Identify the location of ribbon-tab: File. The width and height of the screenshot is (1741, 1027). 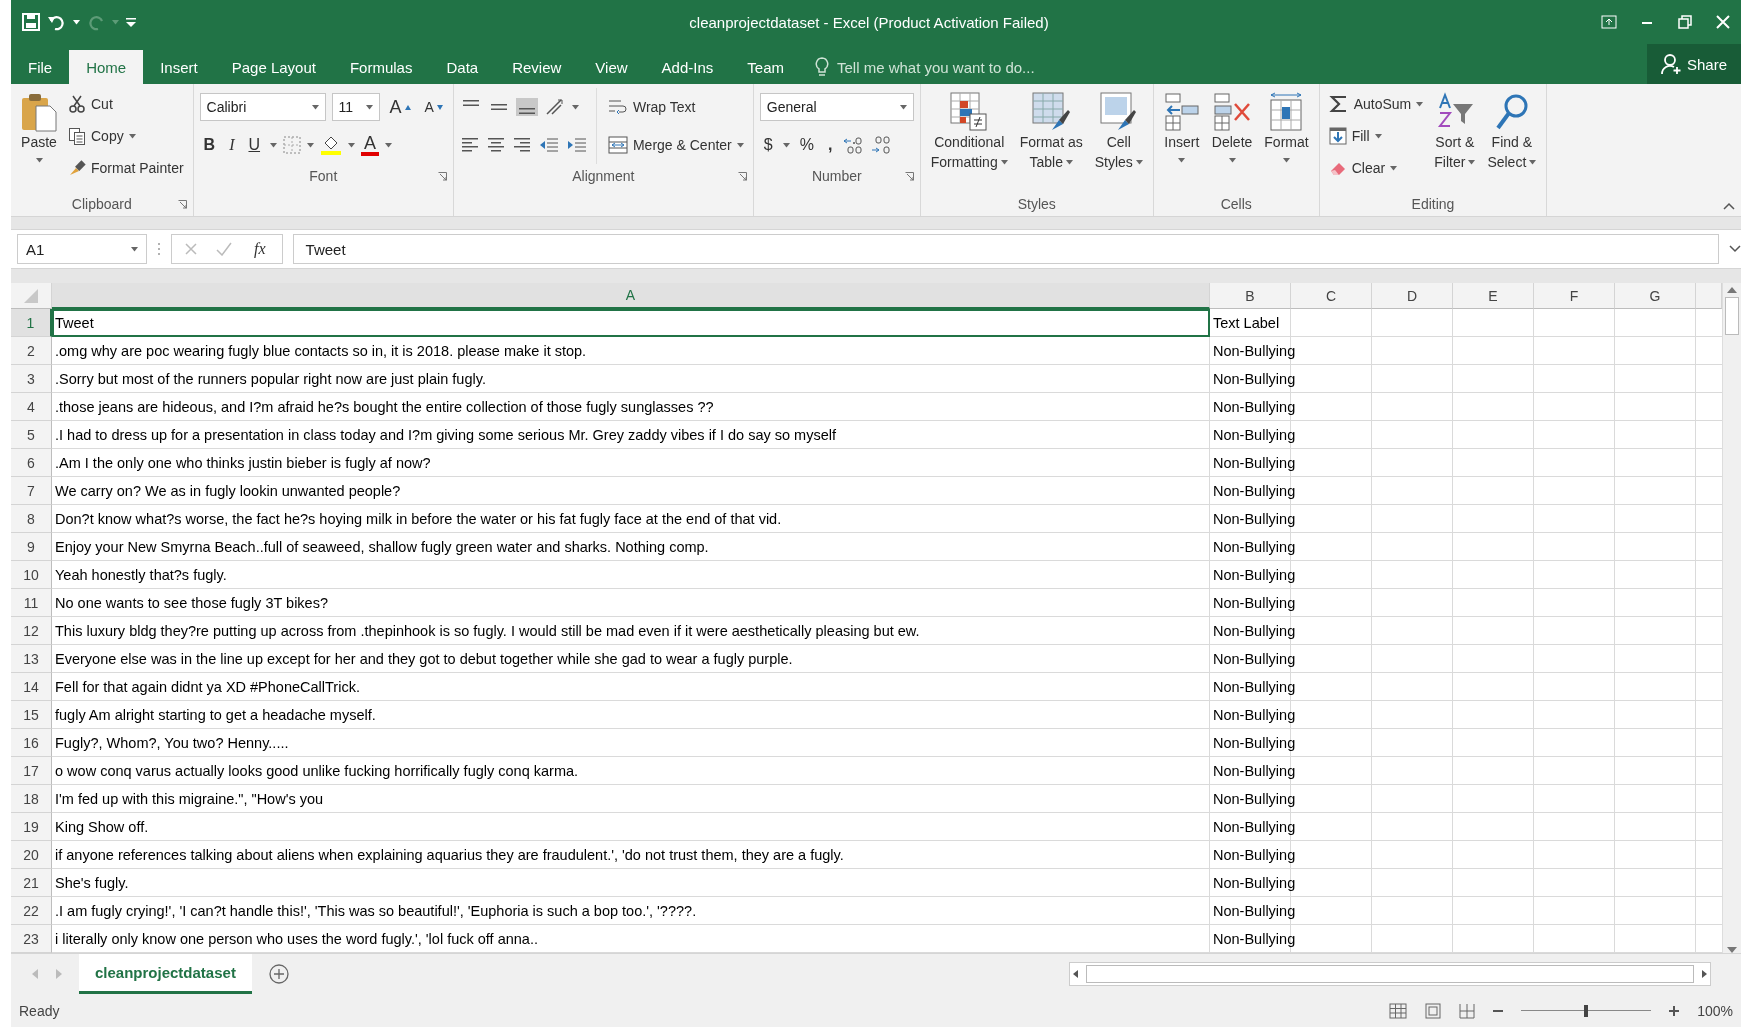
(40, 67).